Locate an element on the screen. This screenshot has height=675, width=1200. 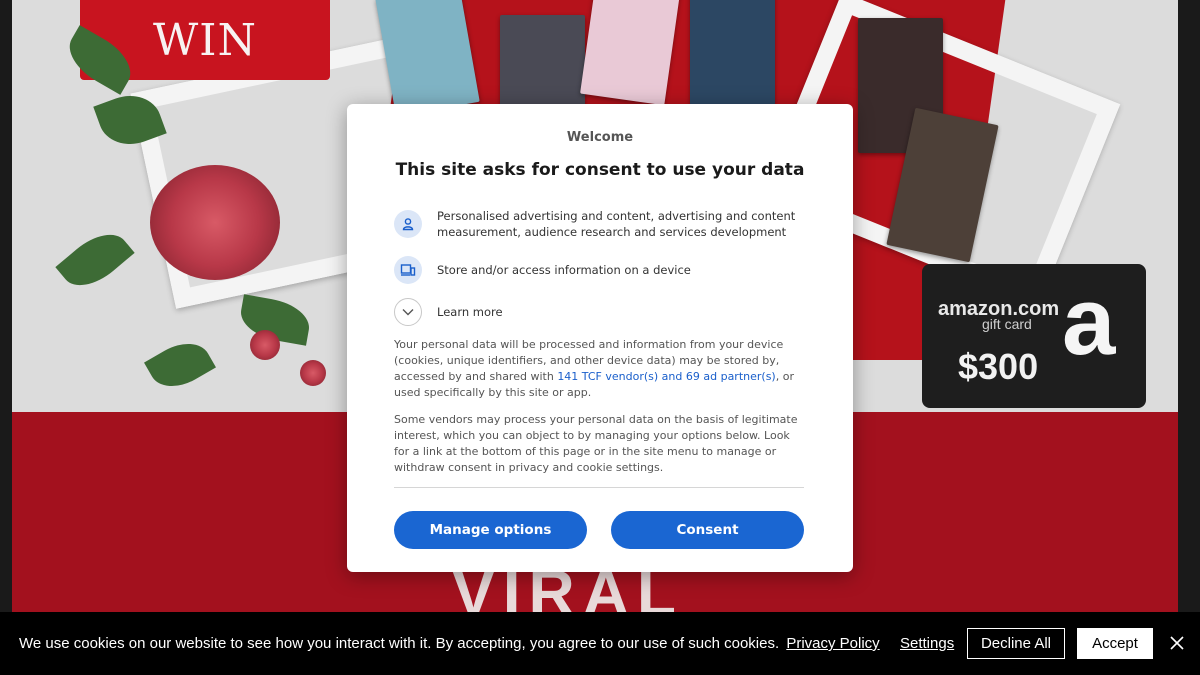
vendors-link: 141 TCF vendor(s) and 69 ad partner(s) is located at coordinates (666, 376).